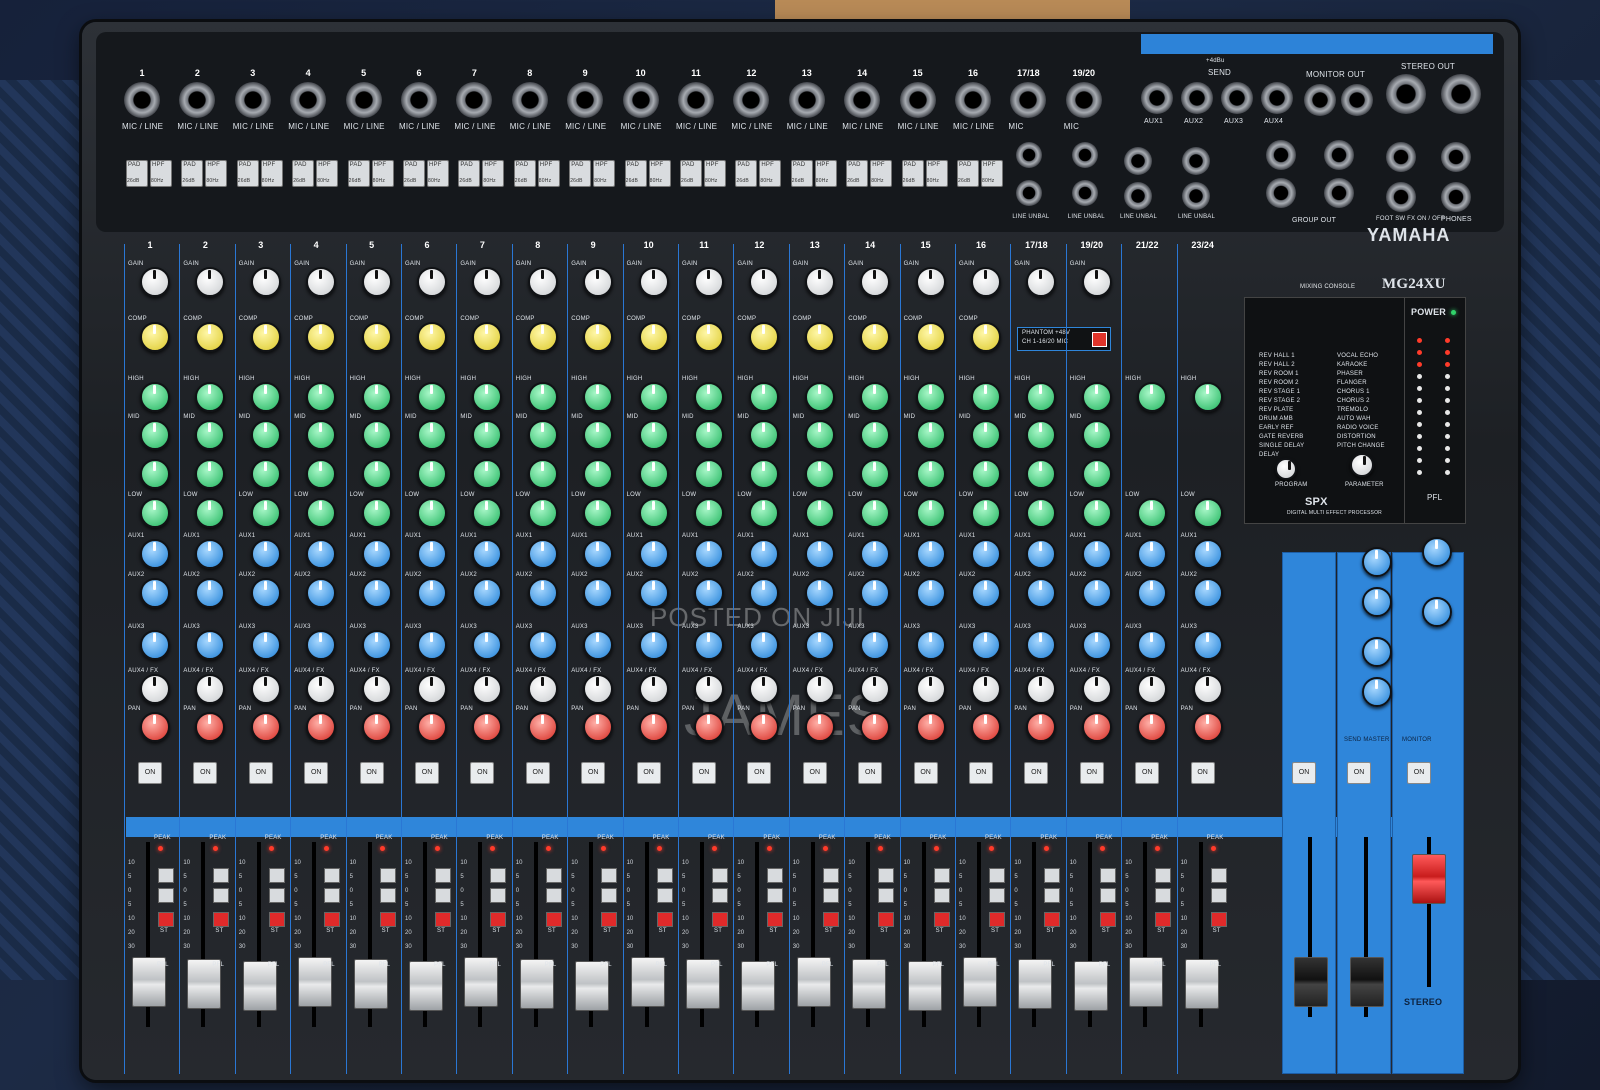 This screenshot has width=1600, height=1090. Describe the element at coordinates (1461, 94) in the screenshot. I see `stereo-out-xlr` at that location.